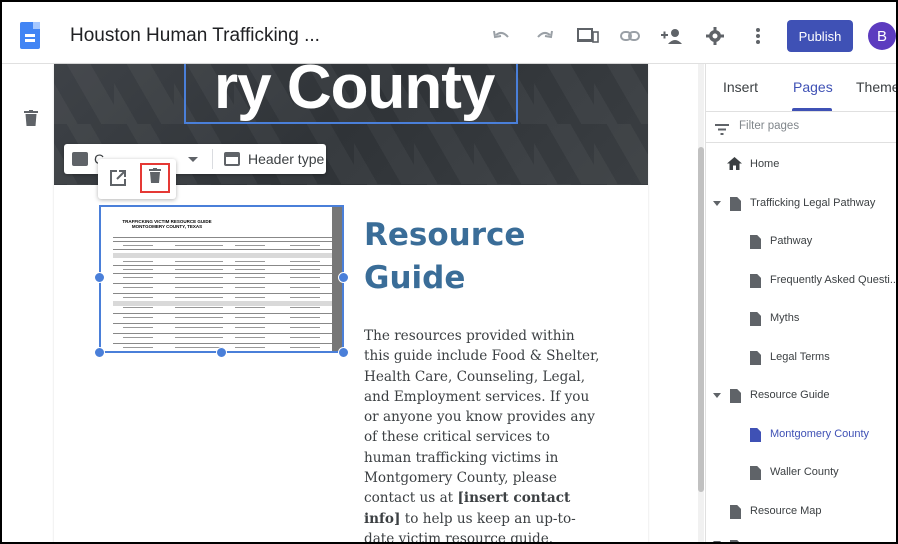 This screenshot has width=898, height=544. Describe the element at coordinates (790, 395) in the screenshot. I see `page-label: Resource Guide` at that location.